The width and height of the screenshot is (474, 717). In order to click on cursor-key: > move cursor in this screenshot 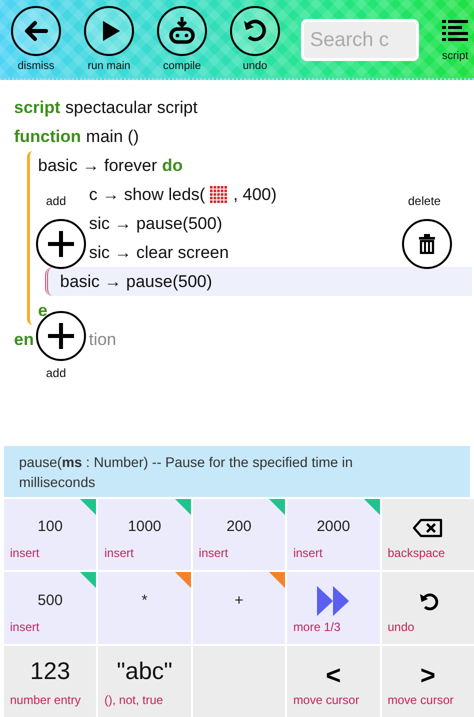, I will do `click(428, 681)`.